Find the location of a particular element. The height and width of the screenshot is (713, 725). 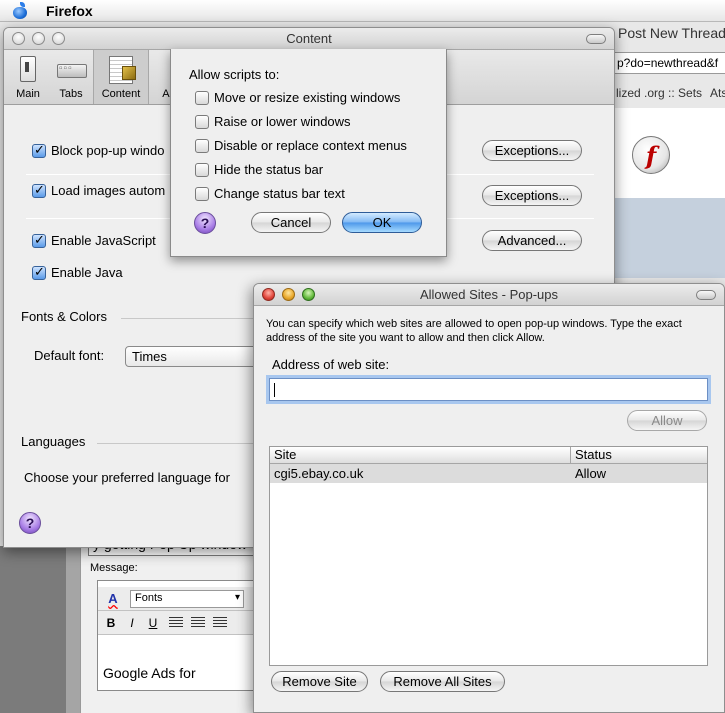

sites-table-header: Site Status is located at coordinates (488, 455).